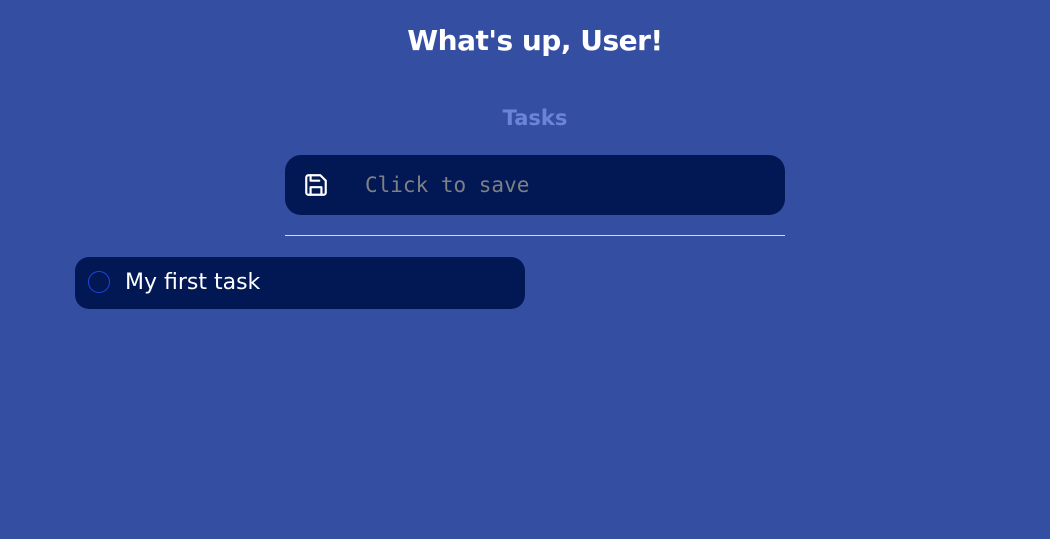 The height and width of the screenshot is (539, 1050). Describe the element at coordinates (300, 283) in the screenshot. I see `task-item: My first task` at that location.